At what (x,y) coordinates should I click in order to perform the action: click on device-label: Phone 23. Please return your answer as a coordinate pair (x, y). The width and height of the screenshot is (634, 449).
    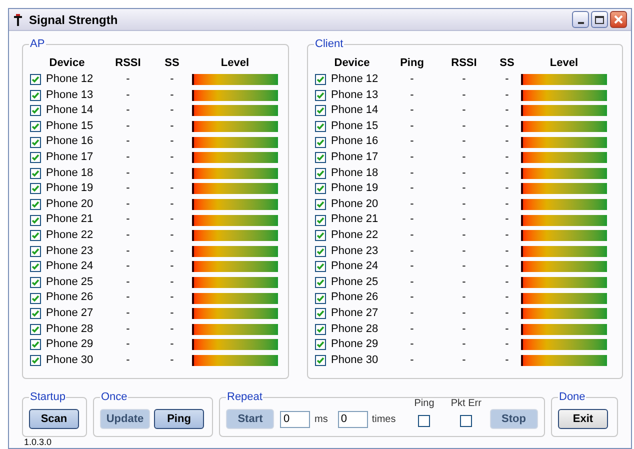
    Looking at the image, I should click on (70, 251).